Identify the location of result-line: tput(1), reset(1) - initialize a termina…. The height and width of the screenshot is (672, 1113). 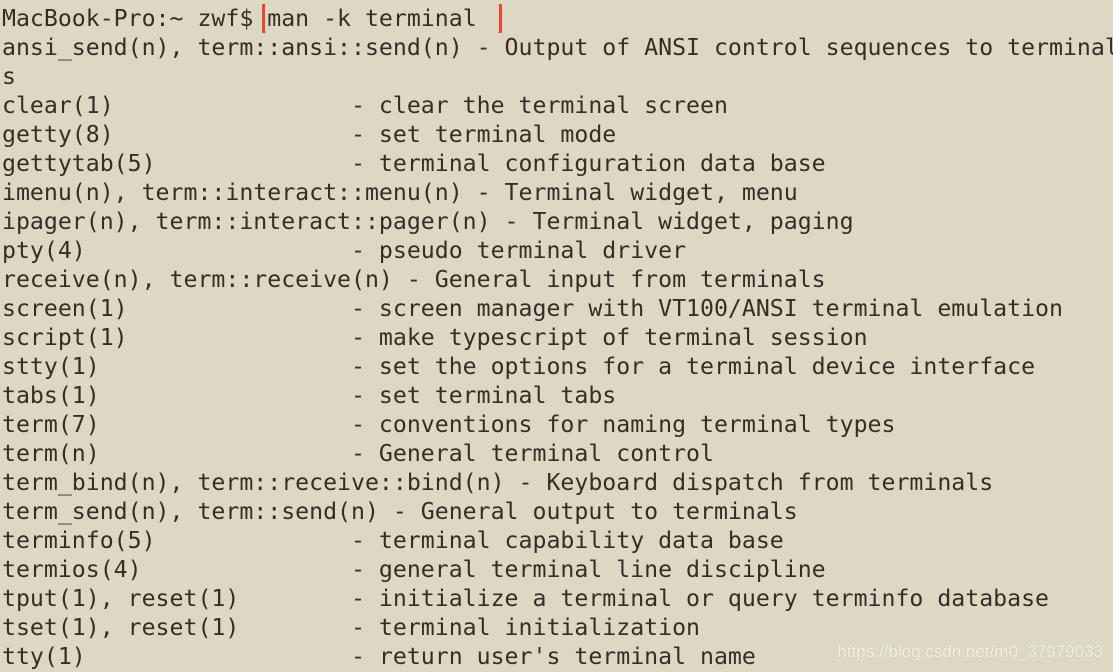
(526, 598).